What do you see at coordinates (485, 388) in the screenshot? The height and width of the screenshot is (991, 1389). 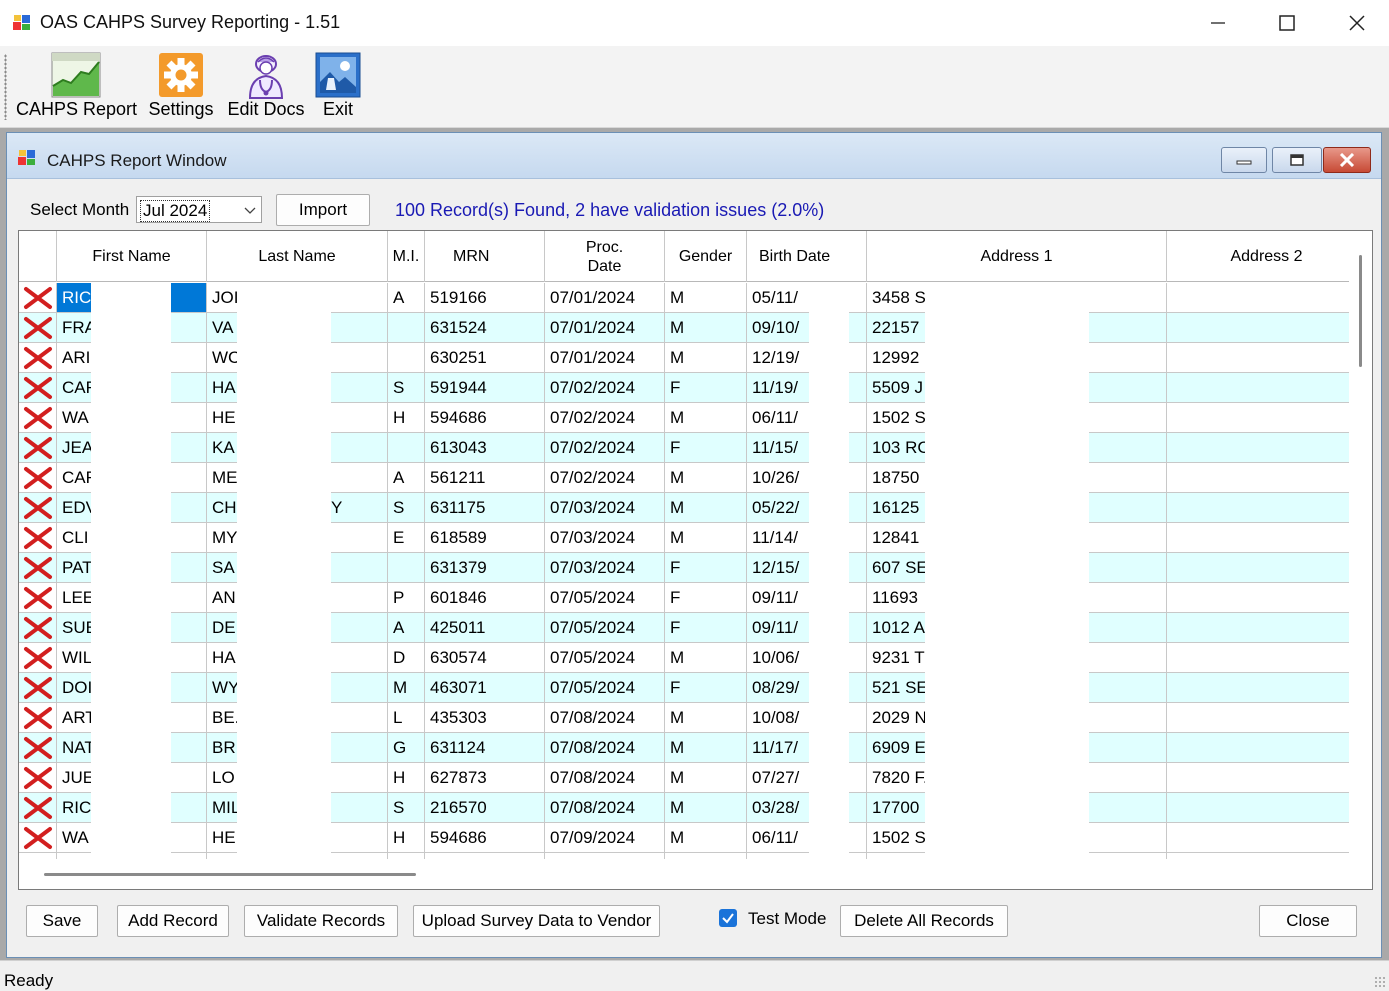 I see `mrn-cell: 591944` at bounding box center [485, 388].